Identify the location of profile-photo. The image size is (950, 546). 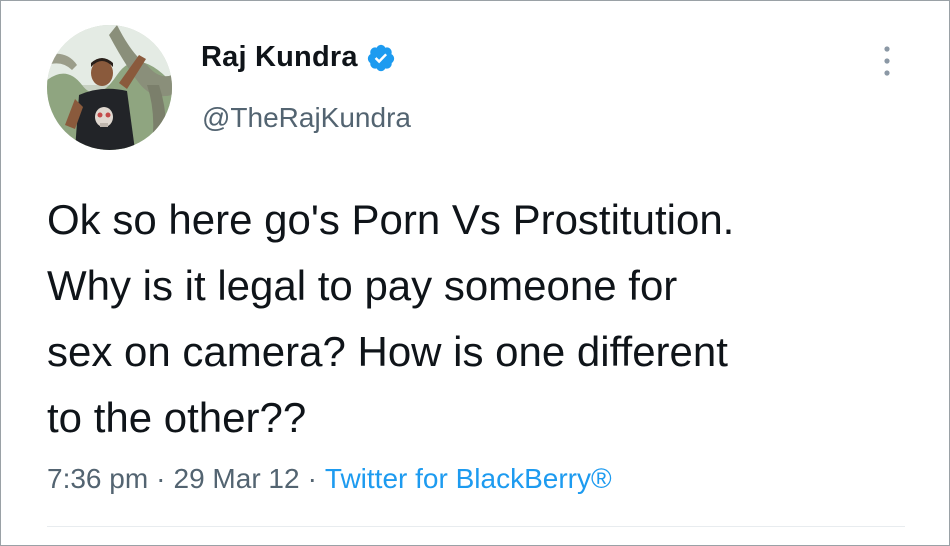
(109, 87).